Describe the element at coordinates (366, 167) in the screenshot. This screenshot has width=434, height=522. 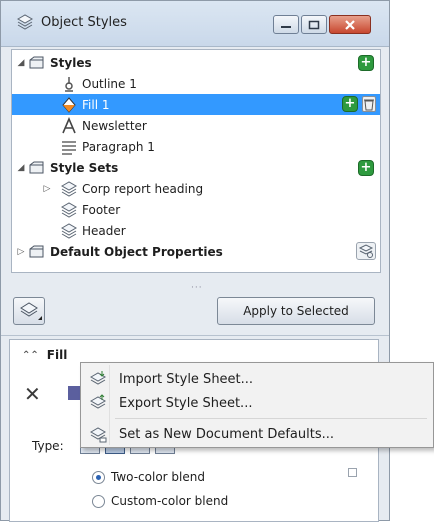
I see `add-style-set-button: +` at that location.